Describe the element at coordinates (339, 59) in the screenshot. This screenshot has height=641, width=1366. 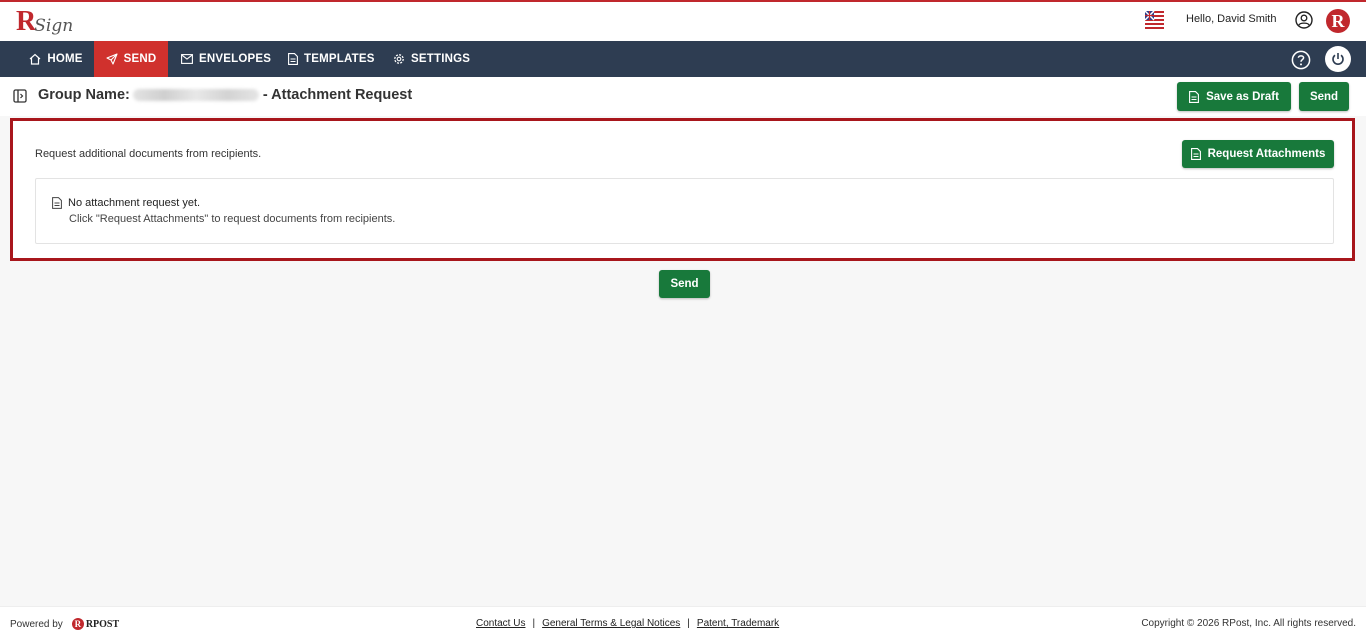
I see `nav-templates-label: TEMPLATES` at that location.